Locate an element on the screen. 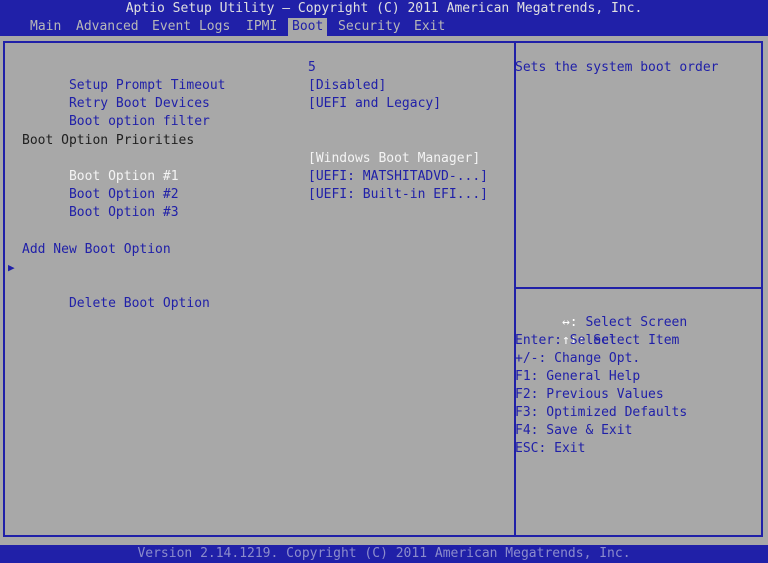  boot-option-value: [Windows Boot Manager] is located at coordinates (394, 158).